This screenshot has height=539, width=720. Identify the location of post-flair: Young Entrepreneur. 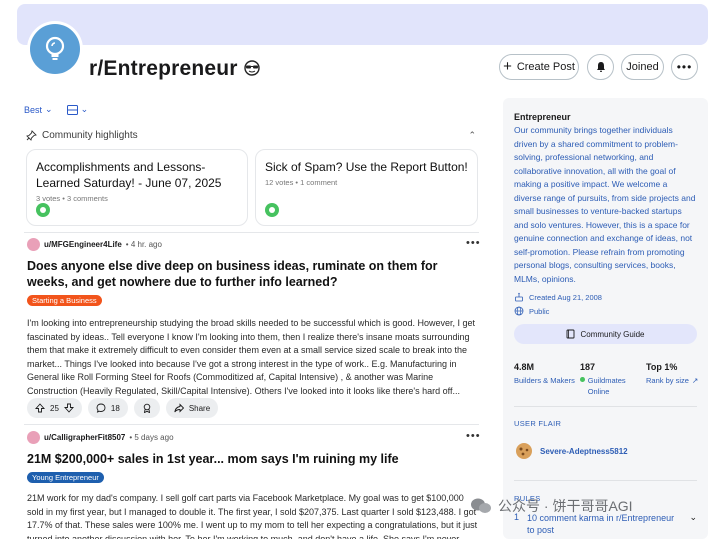
(65, 477).